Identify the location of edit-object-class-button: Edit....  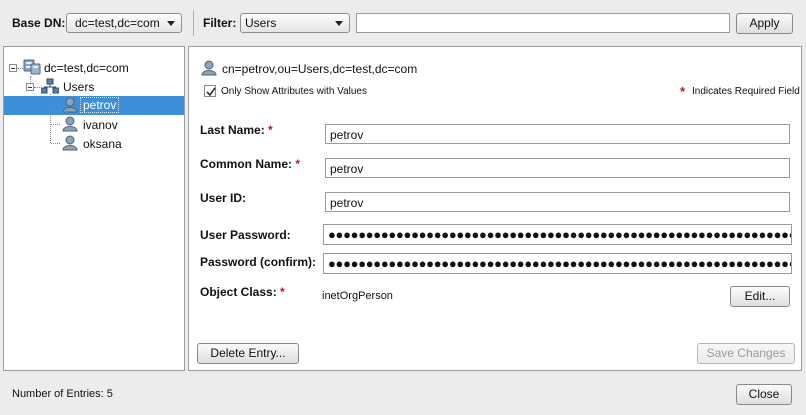
(760, 296).